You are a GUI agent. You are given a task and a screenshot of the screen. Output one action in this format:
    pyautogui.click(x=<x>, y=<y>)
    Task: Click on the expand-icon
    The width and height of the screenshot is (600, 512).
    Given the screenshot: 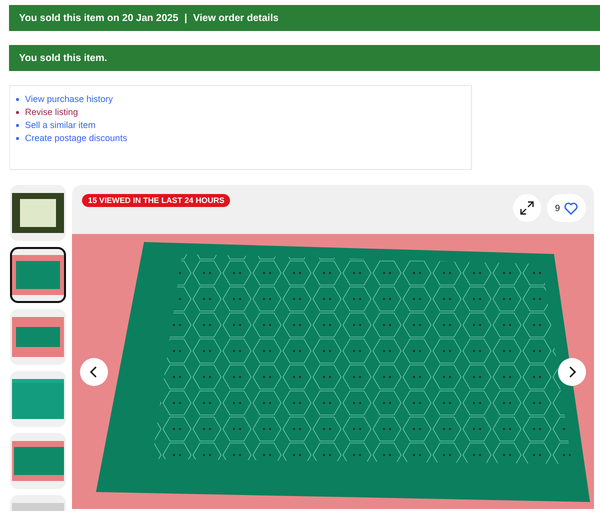 What is the action you would take?
    pyautogui.click(x=527, y=208)
    